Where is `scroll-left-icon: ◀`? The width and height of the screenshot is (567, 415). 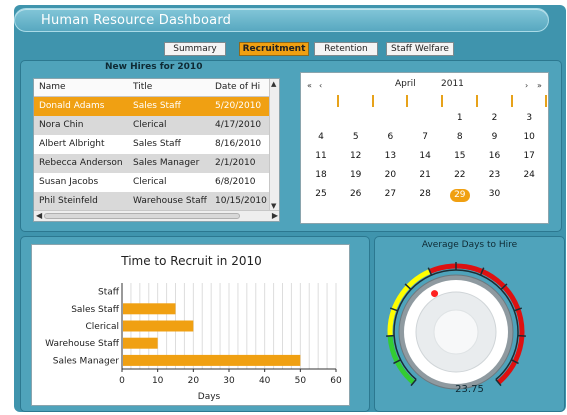 scroll-left-icon: ◀ is located at coordinates (39, 215).